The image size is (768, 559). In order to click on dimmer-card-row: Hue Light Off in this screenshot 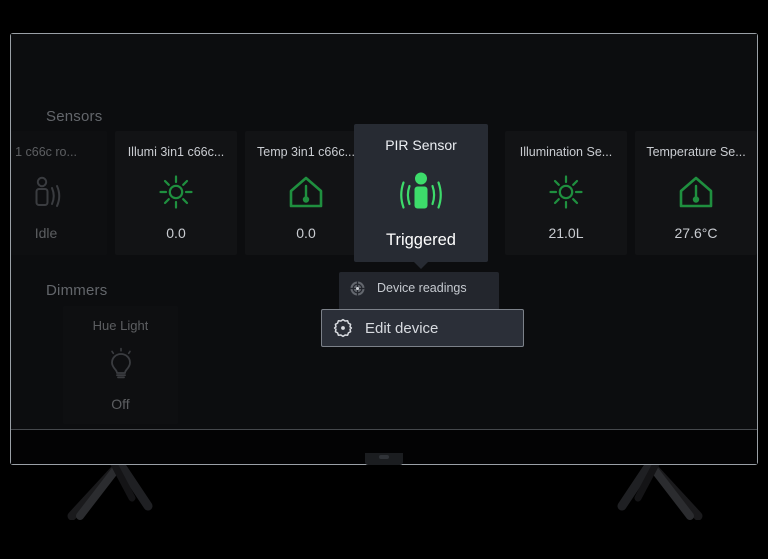, I will do `click(120, 365)`.